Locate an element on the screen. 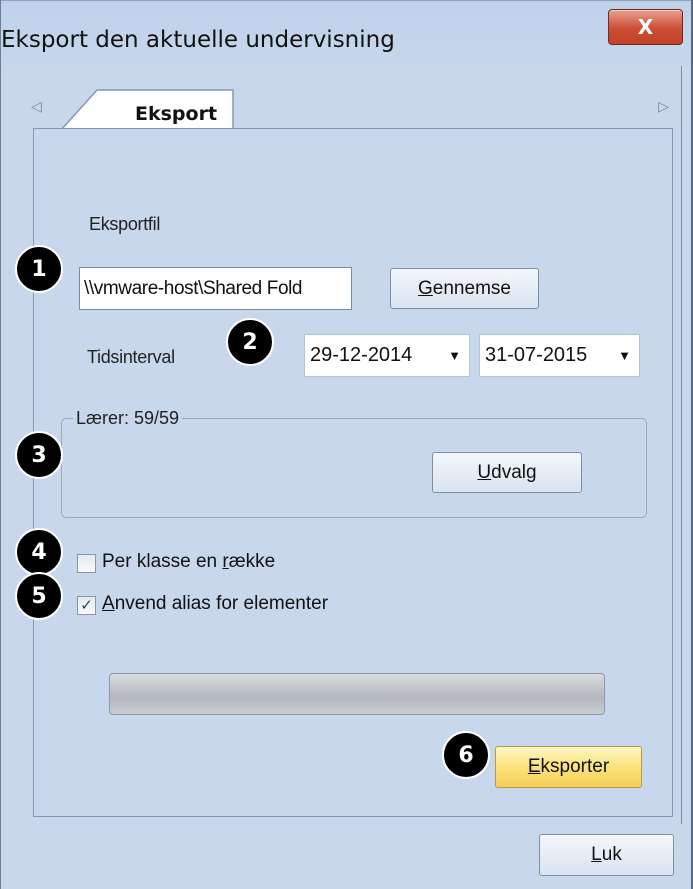 This screenshot has width=693, height=889. browse-button: Gennemse is located at coordinates (464, 288).